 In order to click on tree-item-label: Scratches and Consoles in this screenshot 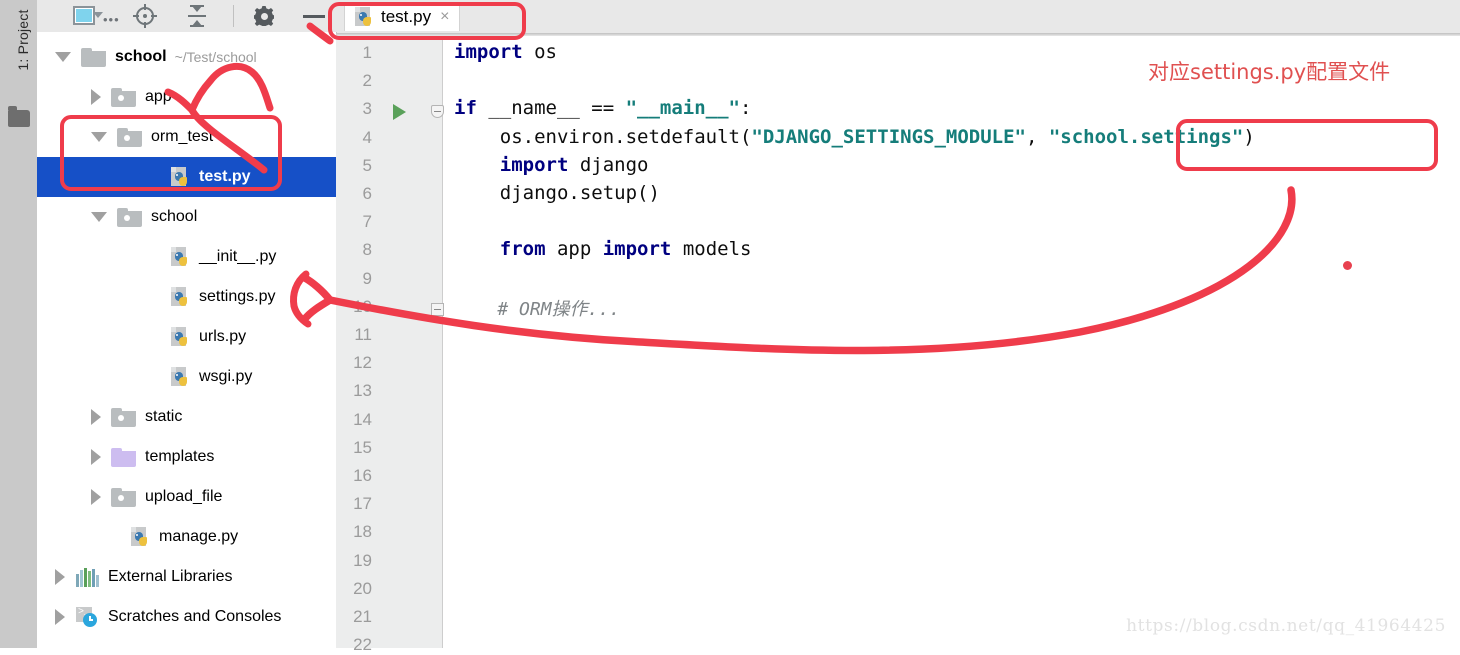, I will do `click(195, 616)`.